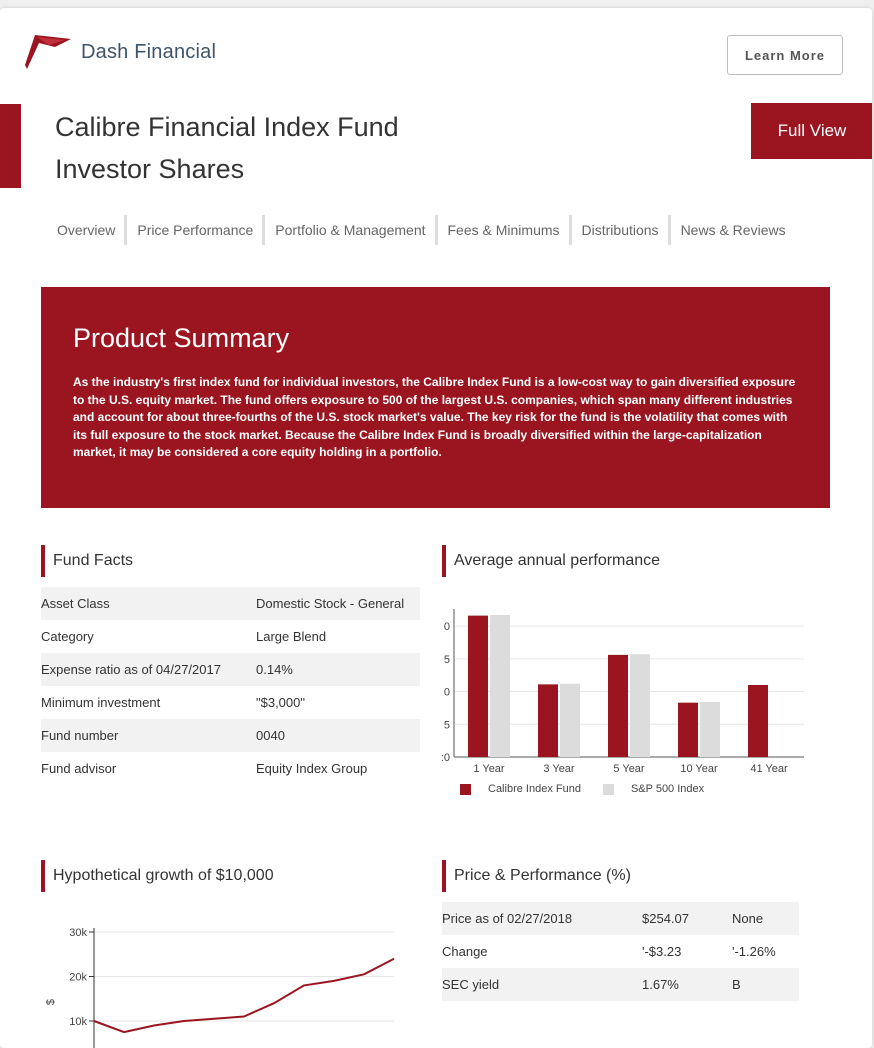 The height and width of the screenshot is (1048, 874). Describe the element at coordinates (551, 561) in the screenshot. I see `performance-title: Average annual performance` at that location.